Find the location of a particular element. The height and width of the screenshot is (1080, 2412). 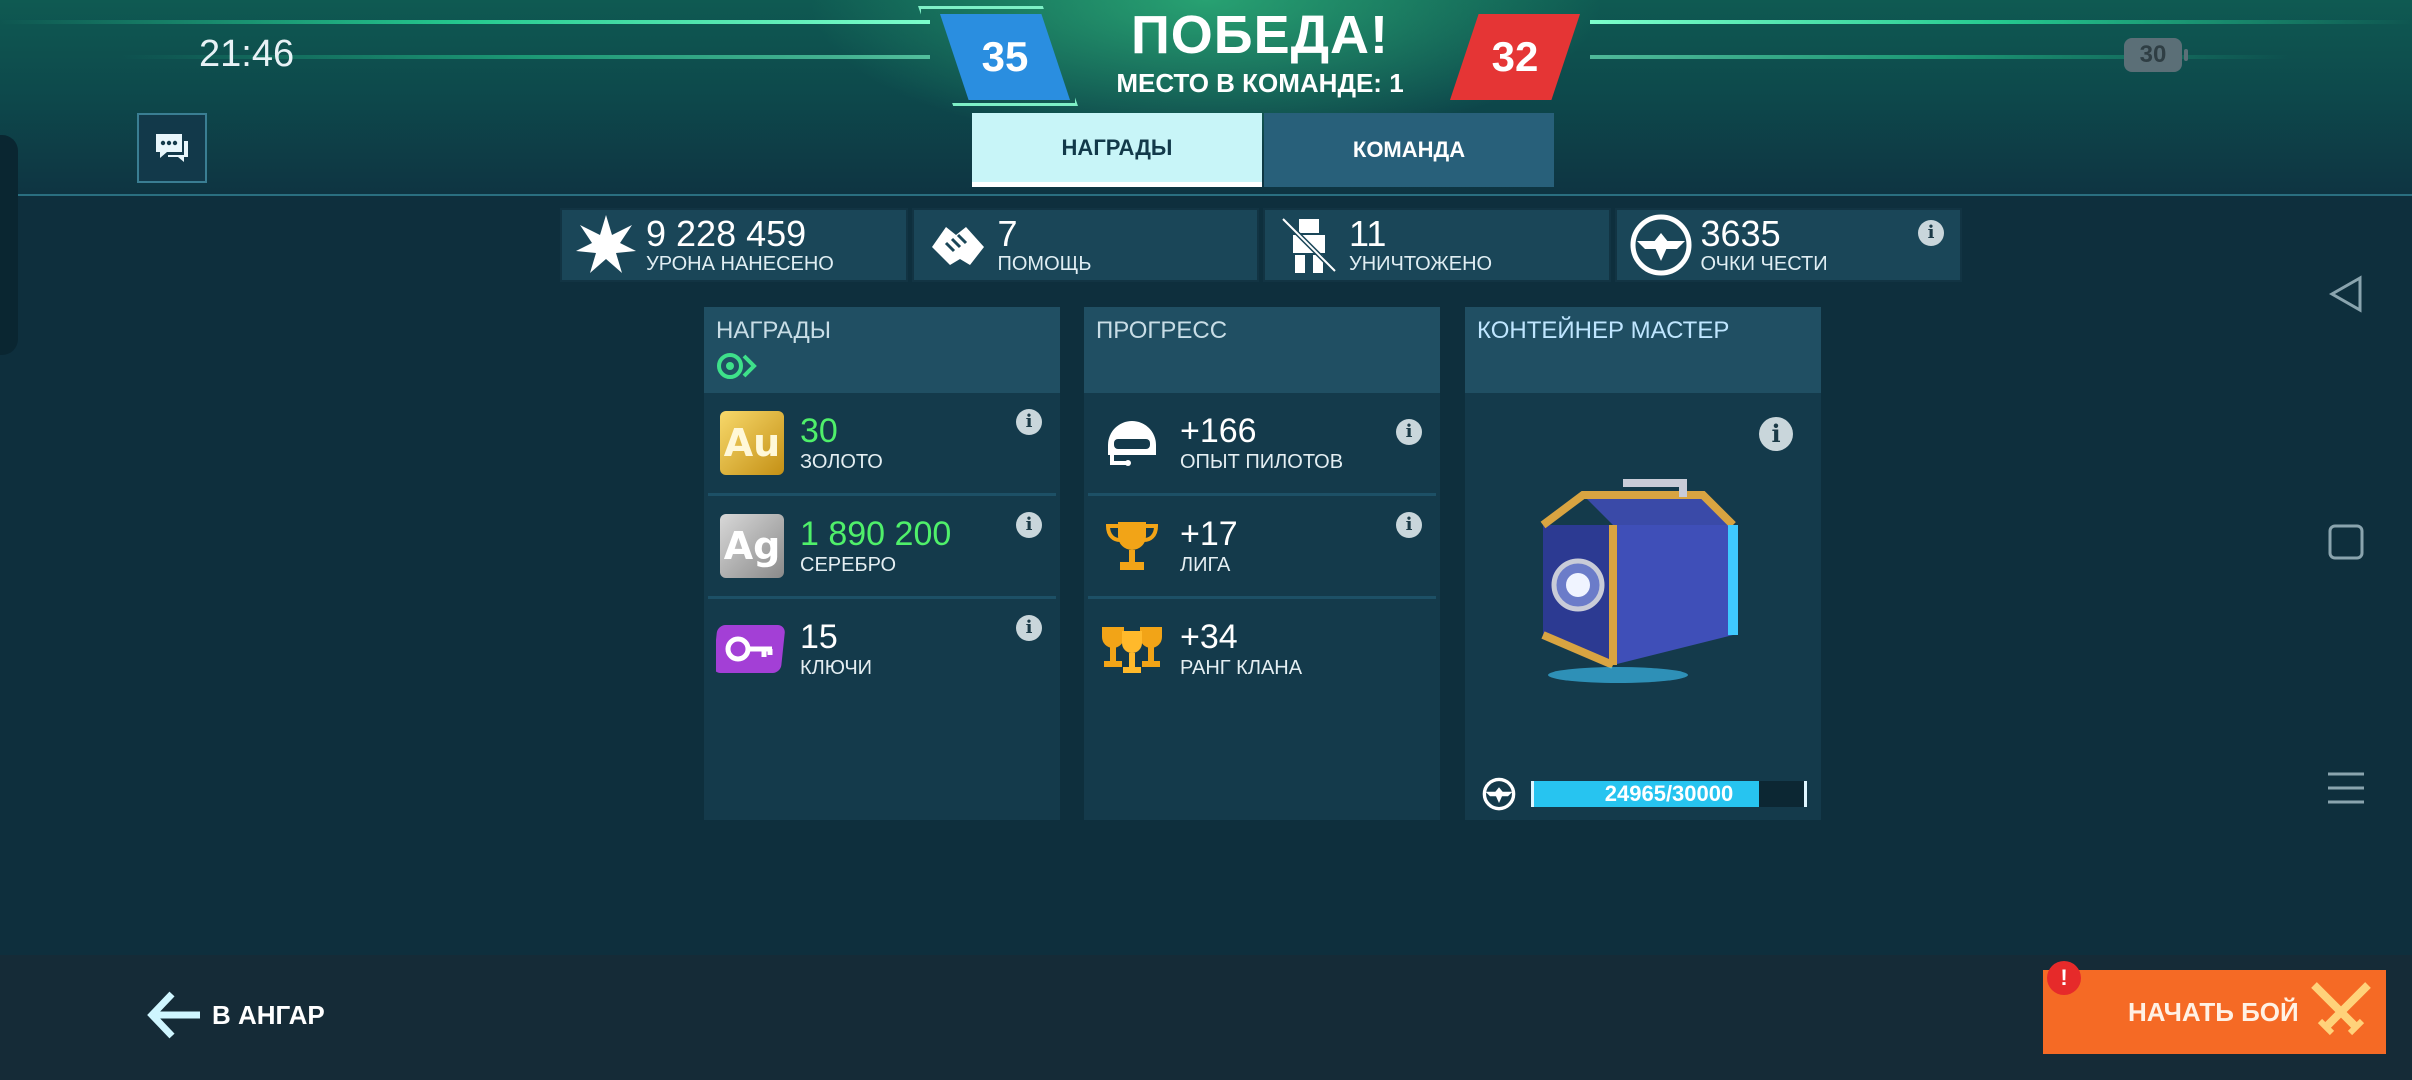

master-container-icon is located at coordinates (1643, 575).